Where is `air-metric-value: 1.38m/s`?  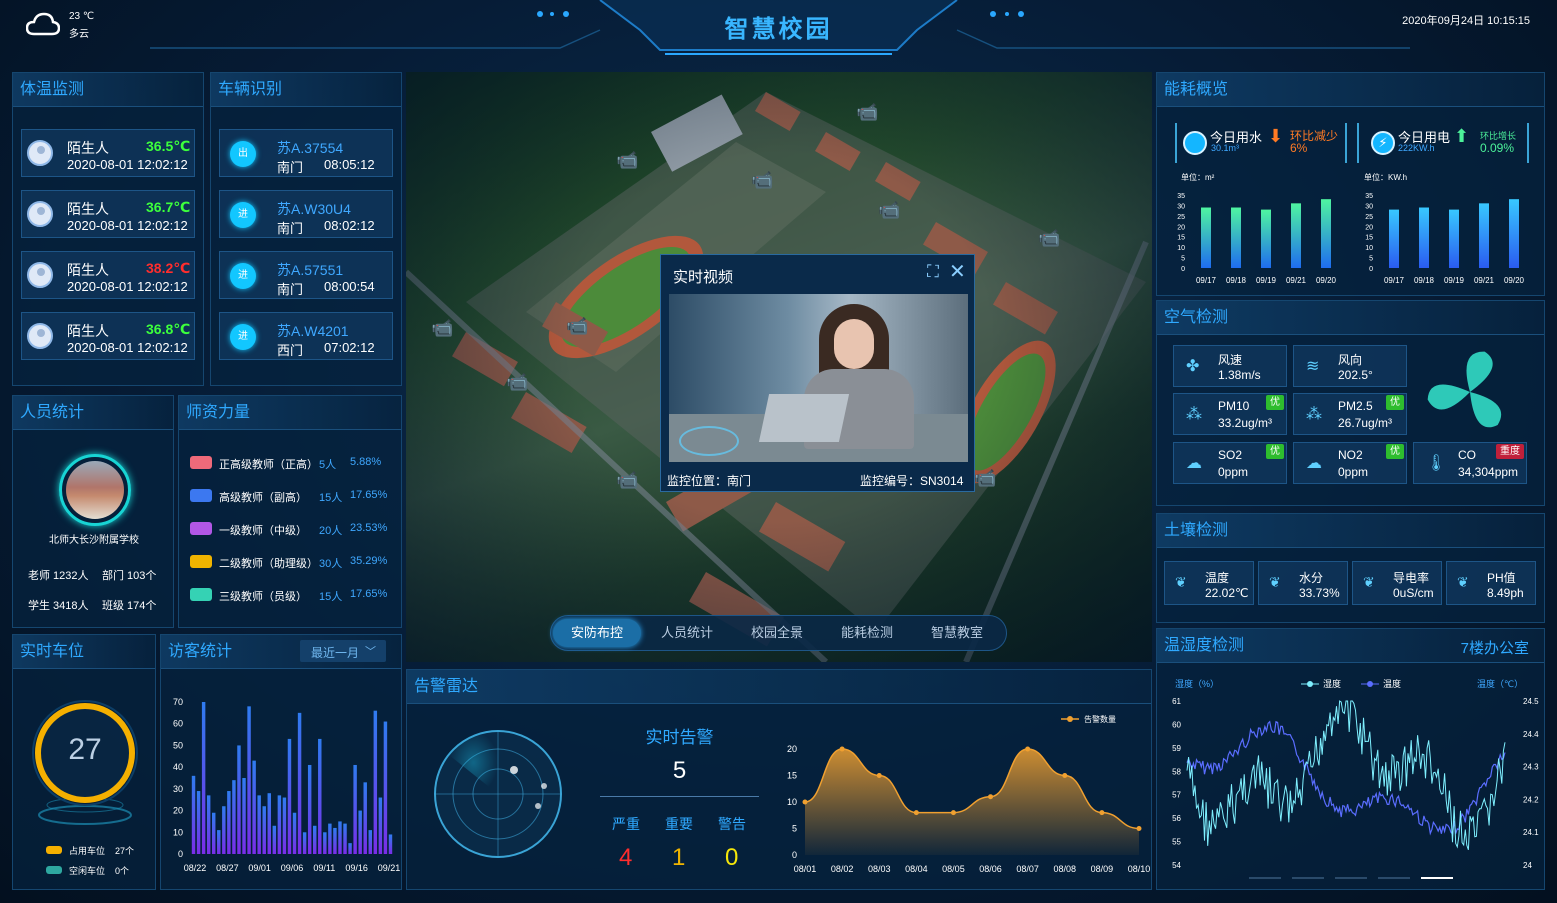
air-metric-value: 1.38m/s is located at coordinates (1239, 375).